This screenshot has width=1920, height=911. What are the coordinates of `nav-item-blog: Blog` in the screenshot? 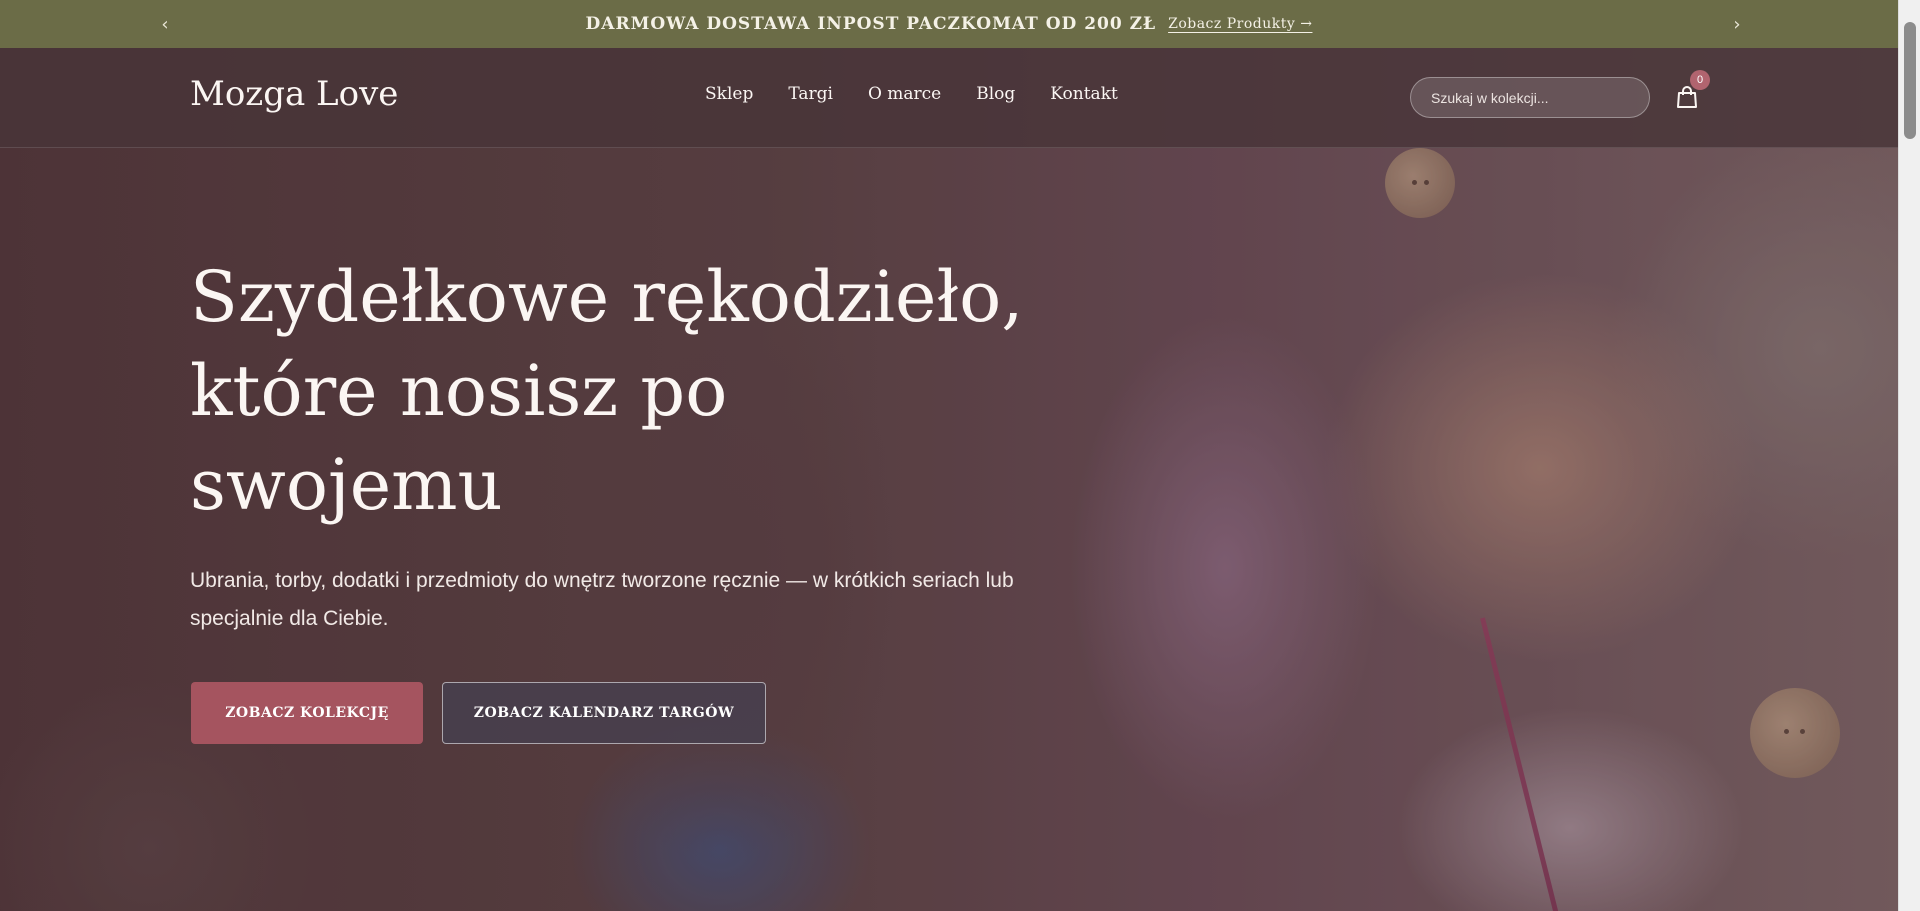 It's located at (995, 94).